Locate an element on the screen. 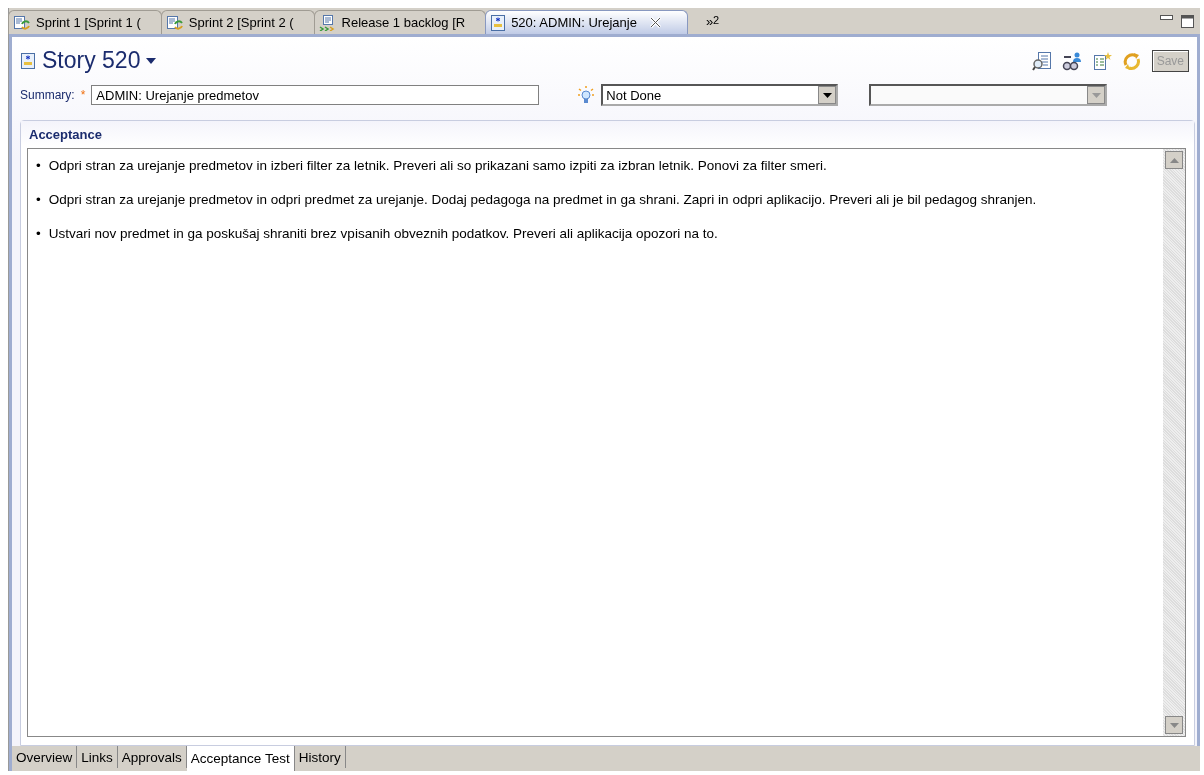 This screenshot has height=775, width=1204. close-icon is located at coordinates (655, 22).